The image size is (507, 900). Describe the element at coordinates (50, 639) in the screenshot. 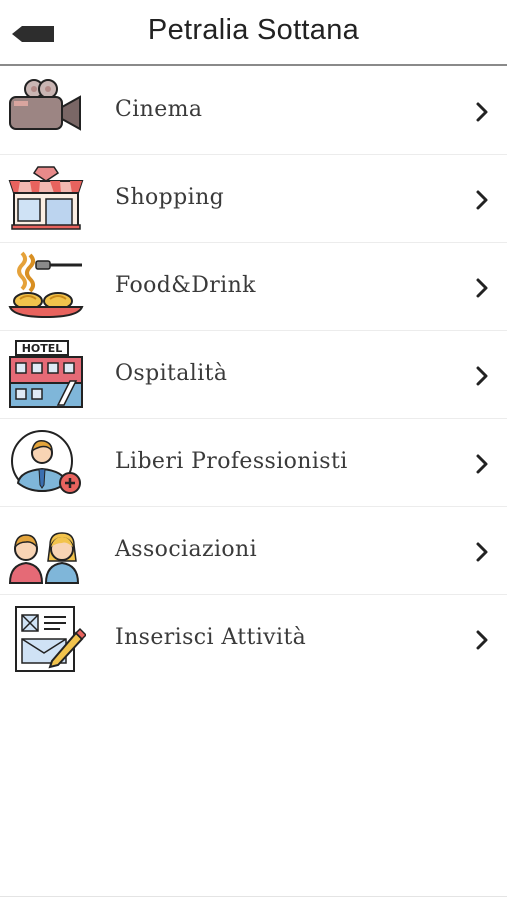

I see `form-edit-icon` at that location.